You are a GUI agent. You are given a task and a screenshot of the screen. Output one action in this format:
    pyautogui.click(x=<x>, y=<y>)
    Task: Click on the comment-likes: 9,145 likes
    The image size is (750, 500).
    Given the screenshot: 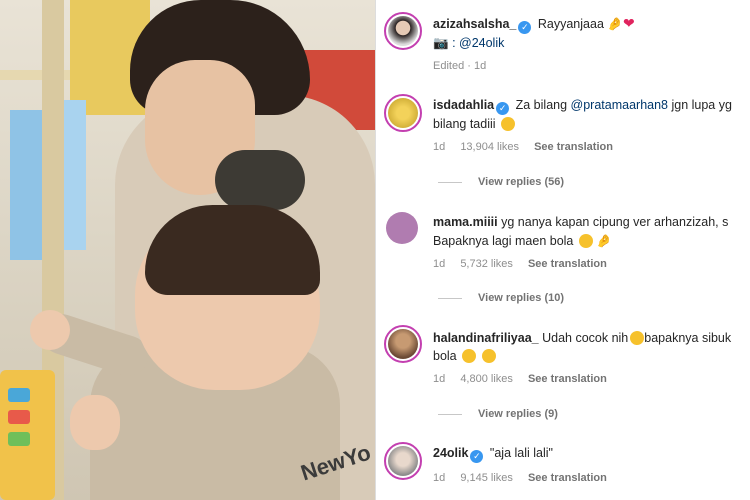 What is the action you would take?
    pyautogui.click(x=486, y=478)
    